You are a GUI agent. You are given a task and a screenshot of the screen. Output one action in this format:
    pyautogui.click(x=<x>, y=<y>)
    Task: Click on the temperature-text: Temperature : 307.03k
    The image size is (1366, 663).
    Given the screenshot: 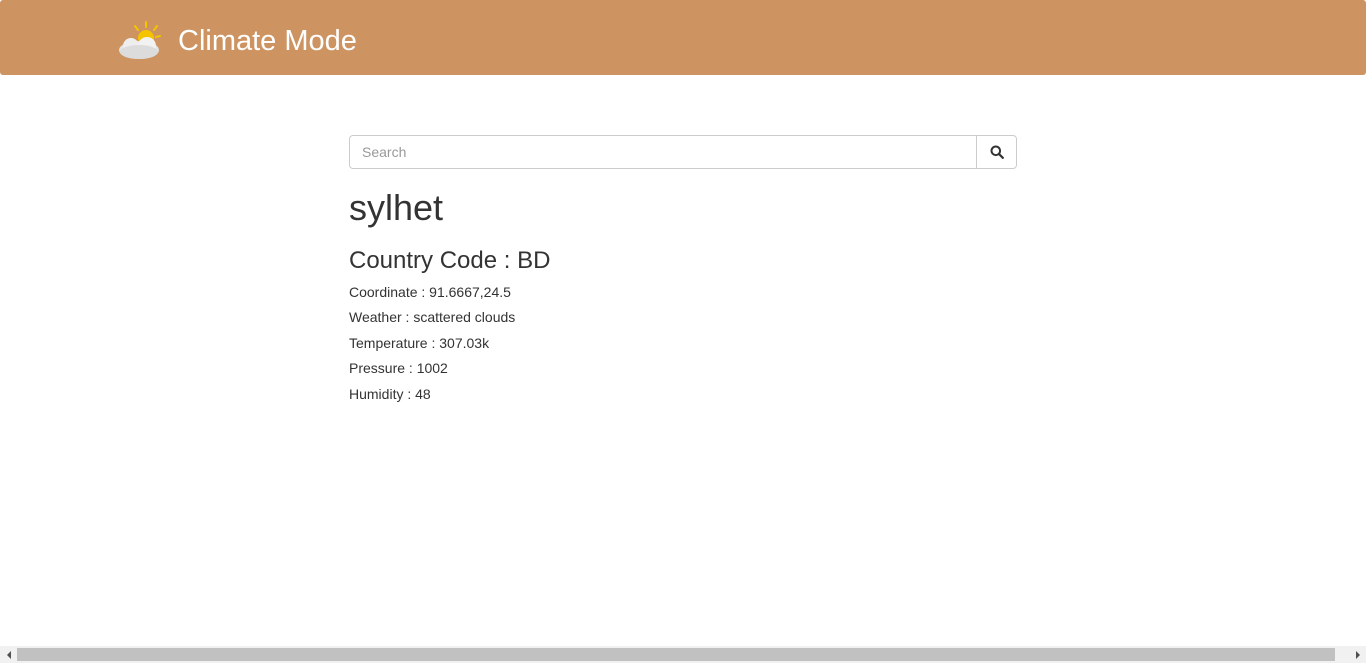 What is the action you would take?
    pyautogui.click(x=419, y=343)
    